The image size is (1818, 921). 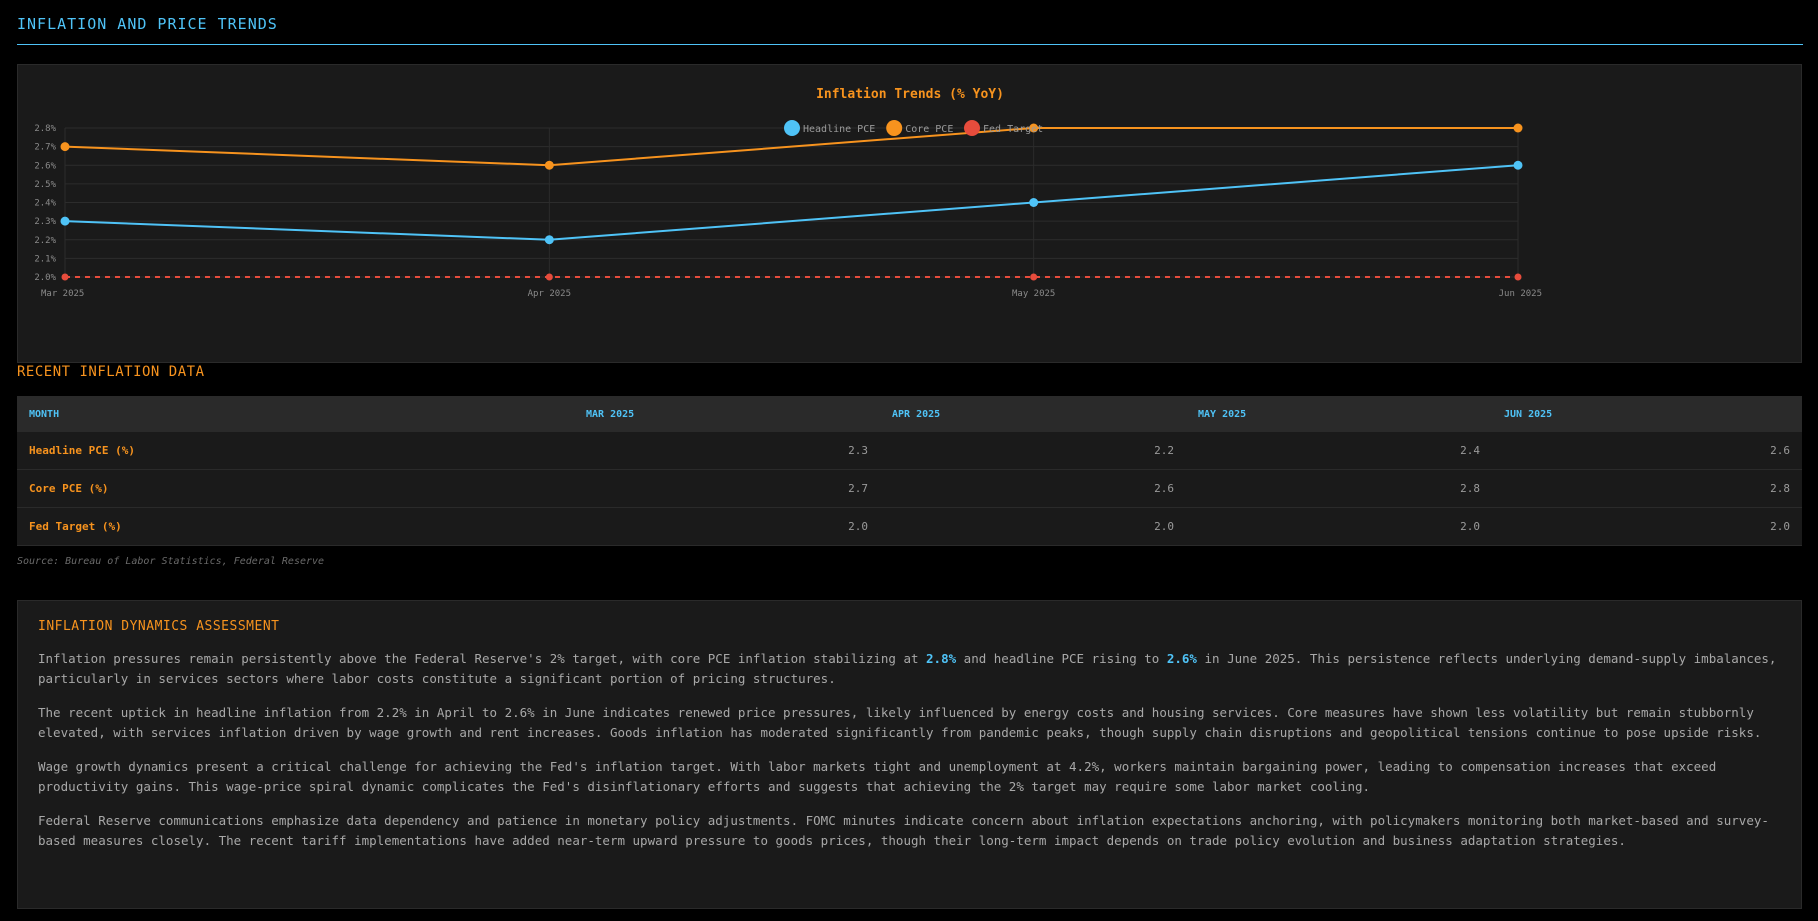 What do you see at coordinates (295, 451) in the screenshot?
I see `row-label: Headline PCE (%)` at bounding box center [295, 451].